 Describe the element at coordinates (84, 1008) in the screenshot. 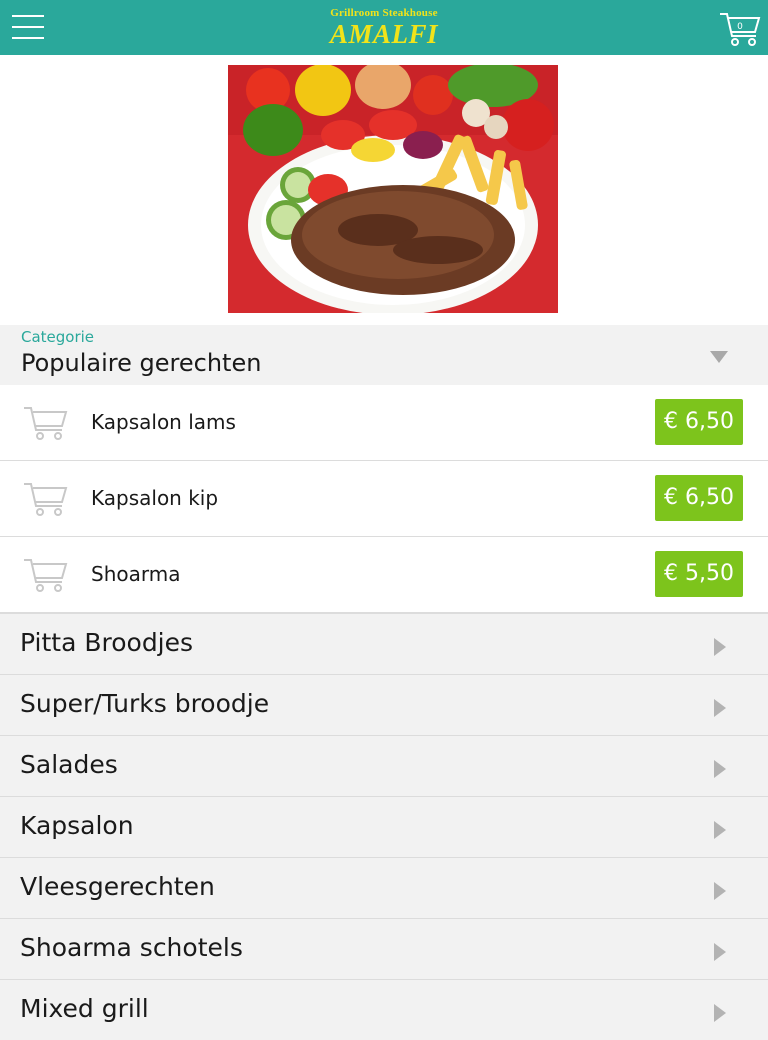

I see `category-item-label: Mixed grill` at that location.